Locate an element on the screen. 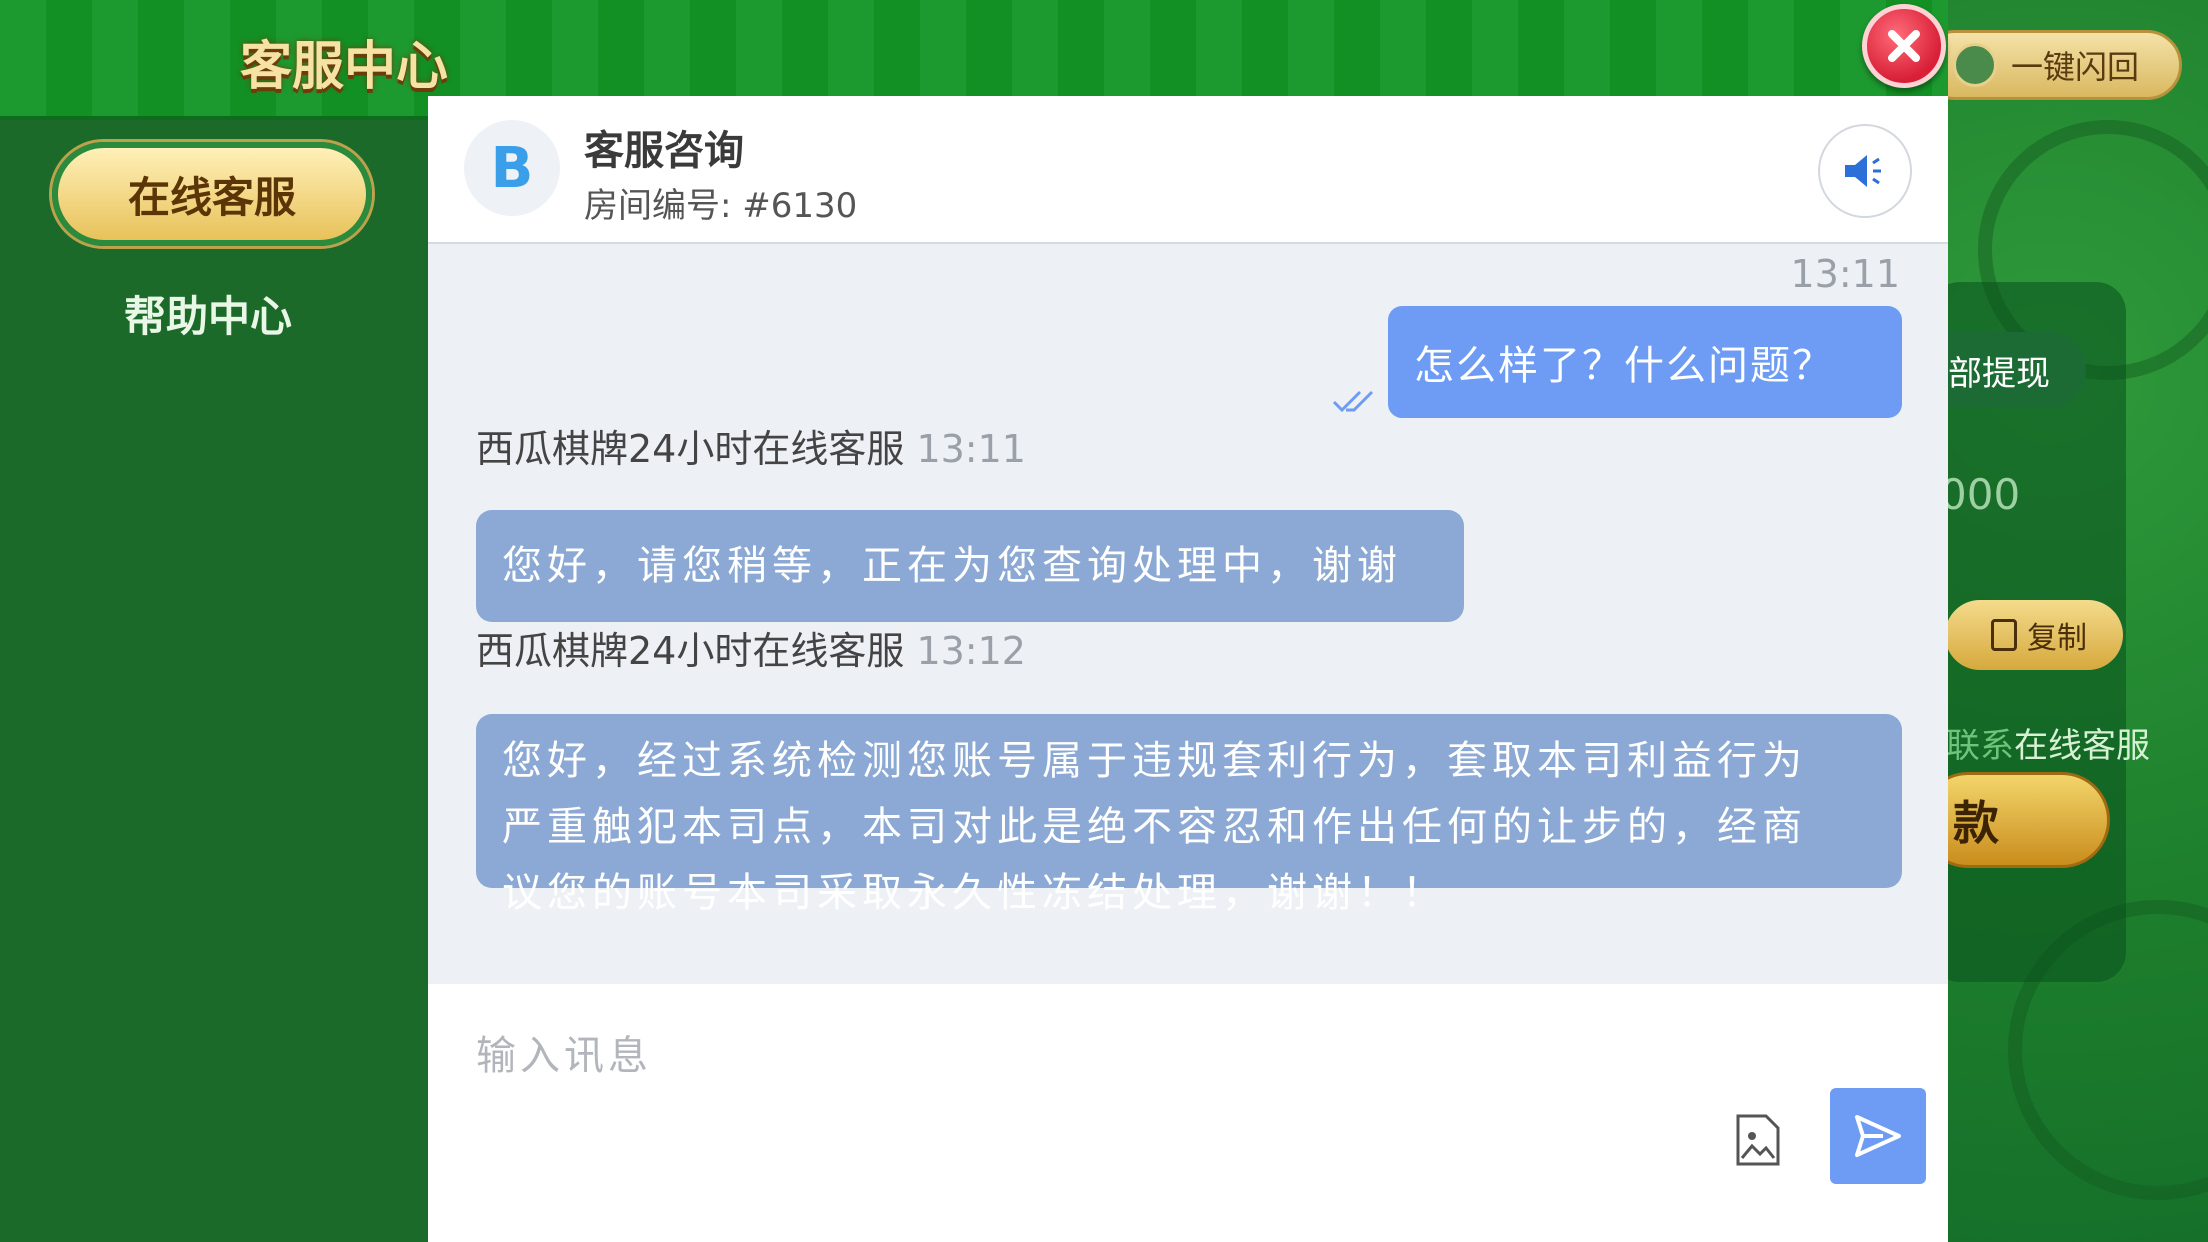  balance-amount: 000 is located at coordinates (1980, 494).